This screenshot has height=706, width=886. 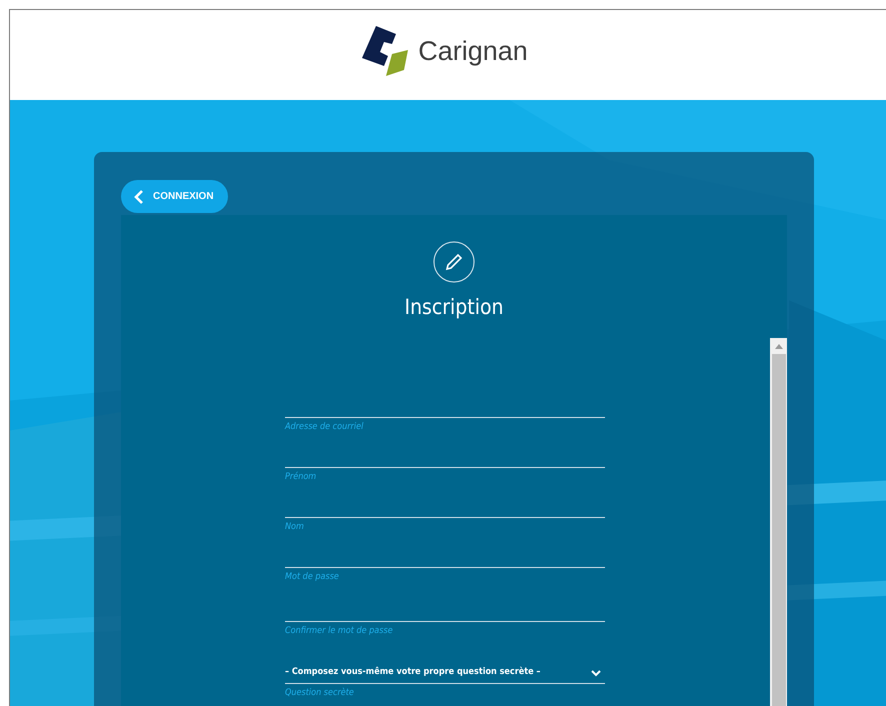 I want to click on field-label: Confirmer le mot de passe, so click(x=339, y=632).